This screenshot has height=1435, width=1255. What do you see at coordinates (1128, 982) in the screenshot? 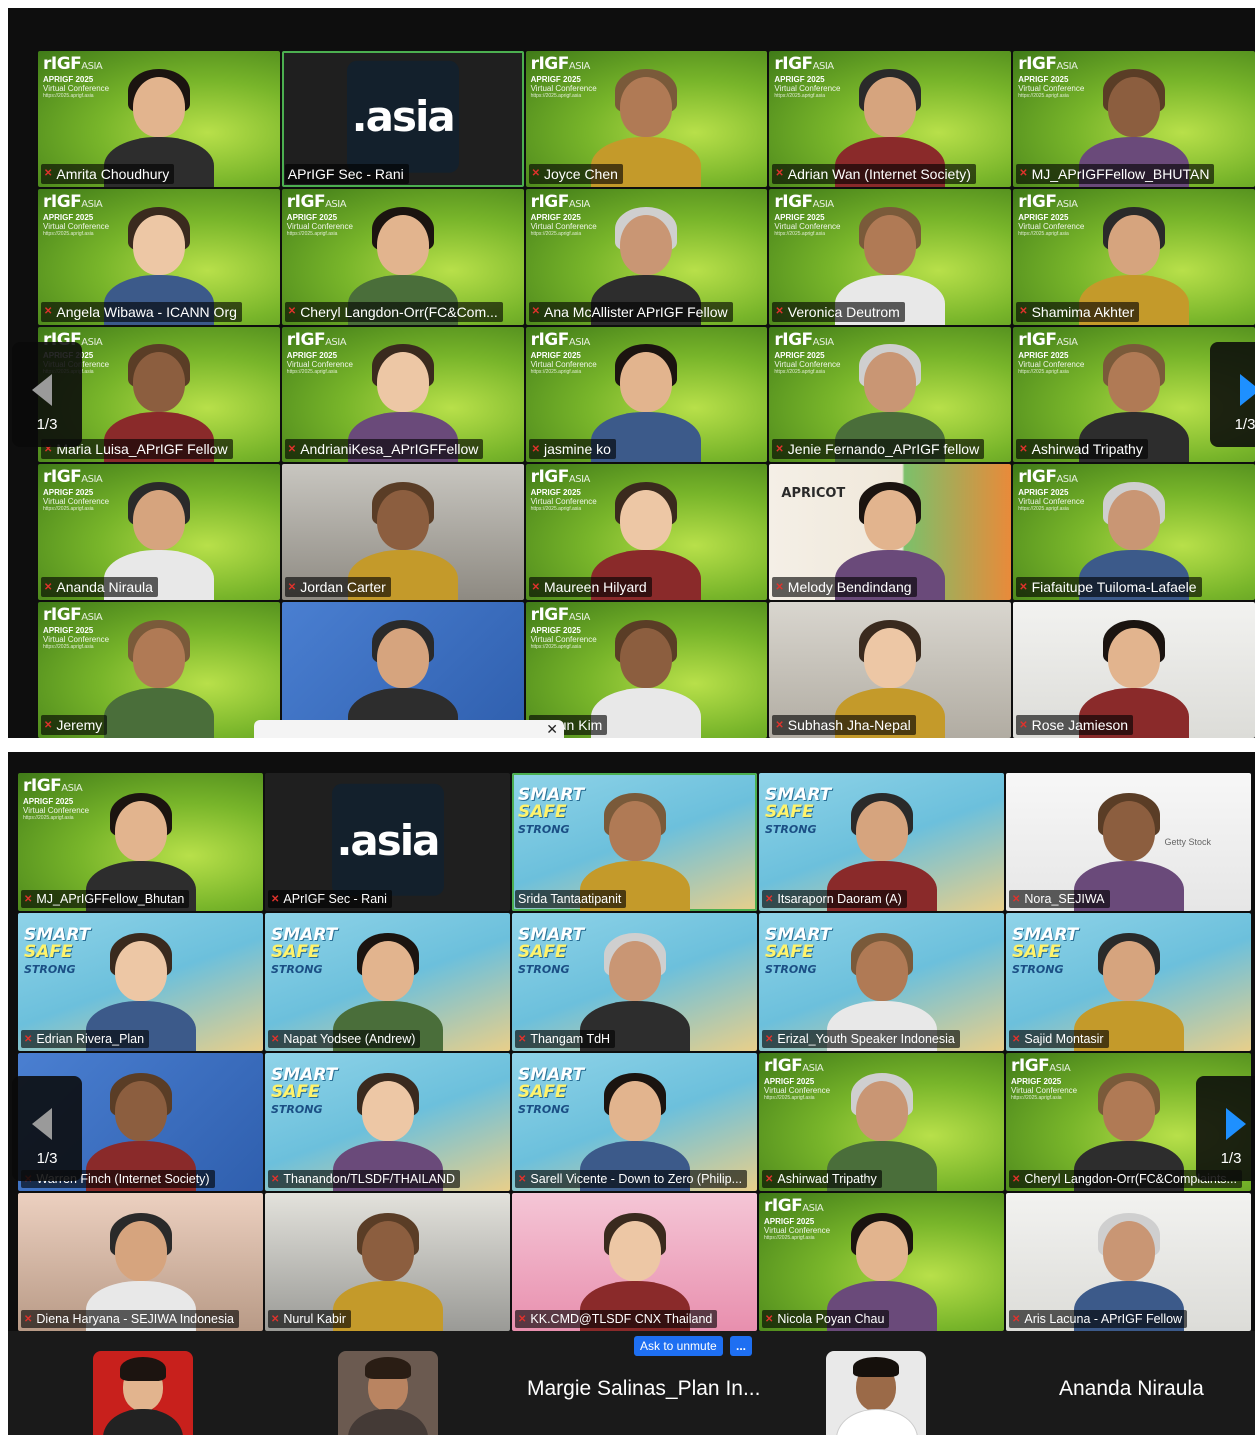
I see `participant-tile: SMART SAFE STRONG ✕ Sajid Montasir` at bounding box center [1128, 982].